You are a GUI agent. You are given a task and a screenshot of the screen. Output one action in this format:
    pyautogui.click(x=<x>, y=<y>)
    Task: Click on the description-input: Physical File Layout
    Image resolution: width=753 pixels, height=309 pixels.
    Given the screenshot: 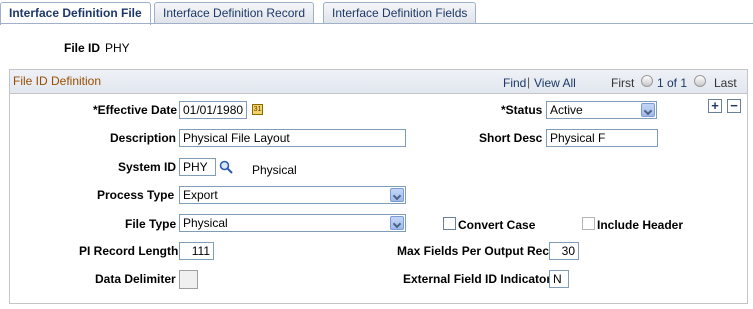 What is the action you would take?
    pyautogui.click(x=292, y=138)
    